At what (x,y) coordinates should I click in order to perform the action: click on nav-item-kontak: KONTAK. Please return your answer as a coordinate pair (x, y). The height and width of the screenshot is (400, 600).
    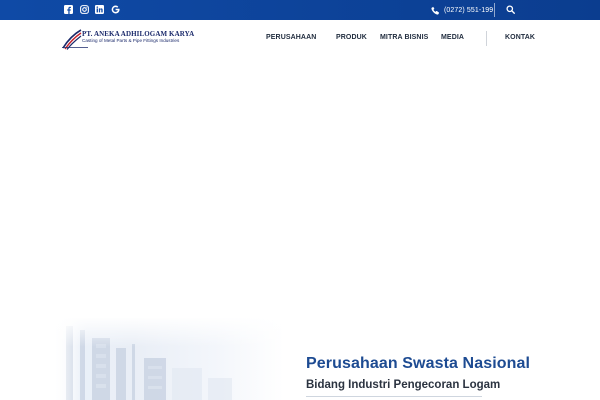
    Looking at the image, I should click on (520, 37).